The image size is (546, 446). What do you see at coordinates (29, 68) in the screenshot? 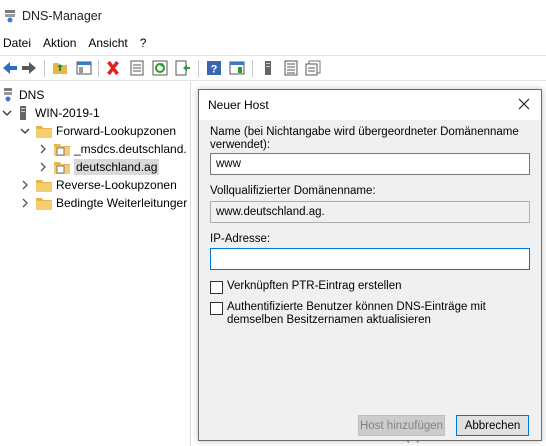
I see `forward-icon` at bounding box center [29, 68].